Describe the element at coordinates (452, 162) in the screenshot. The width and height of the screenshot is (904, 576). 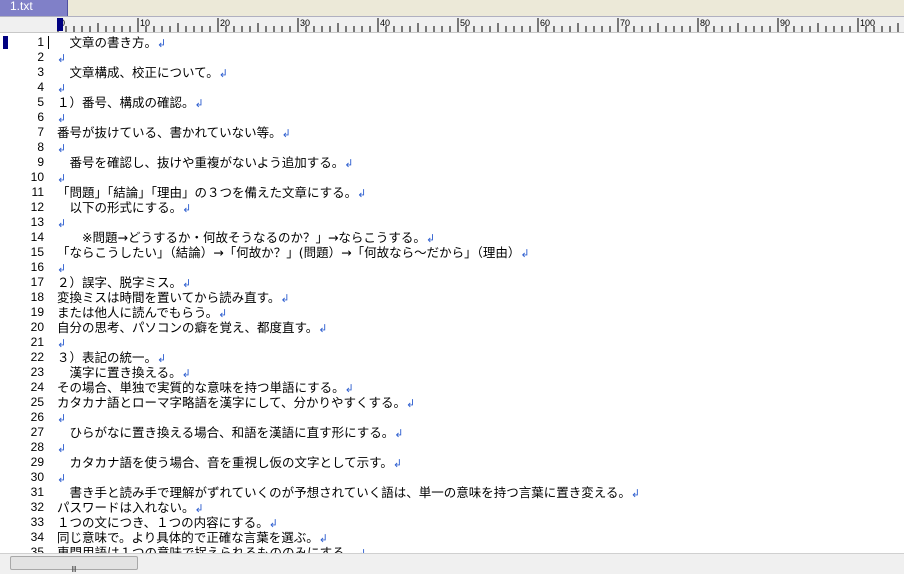
I see `editor-line: 9 番号を確認し、抜けや重複がないよう追加する。↲` at that location.